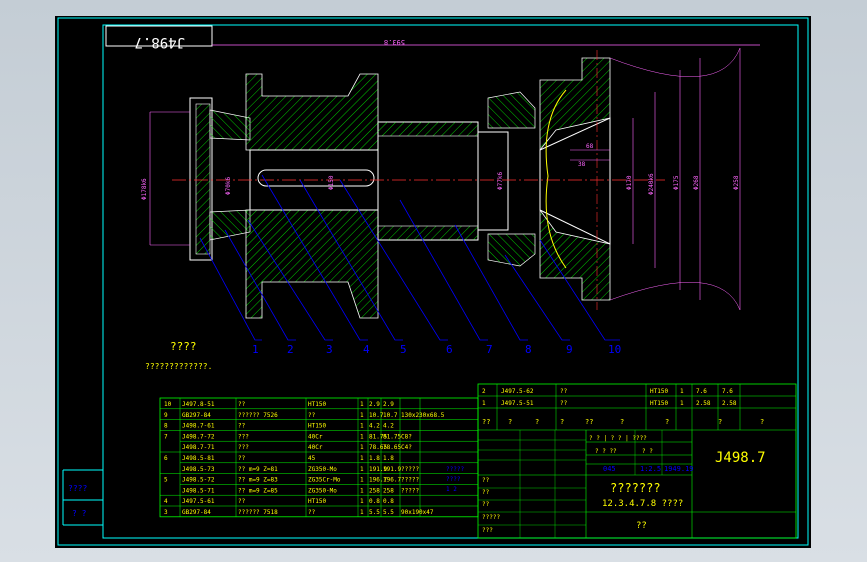 This screenshot has height=562, width=867. I want to click on bom-cell: J498.5-71, so click(198, 490).